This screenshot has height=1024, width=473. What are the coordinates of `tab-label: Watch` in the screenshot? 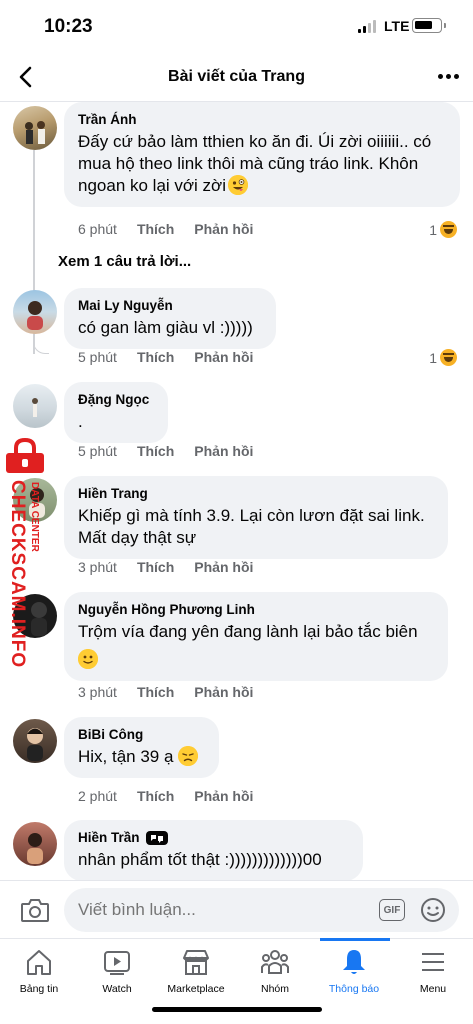 It's located at (117, 989).